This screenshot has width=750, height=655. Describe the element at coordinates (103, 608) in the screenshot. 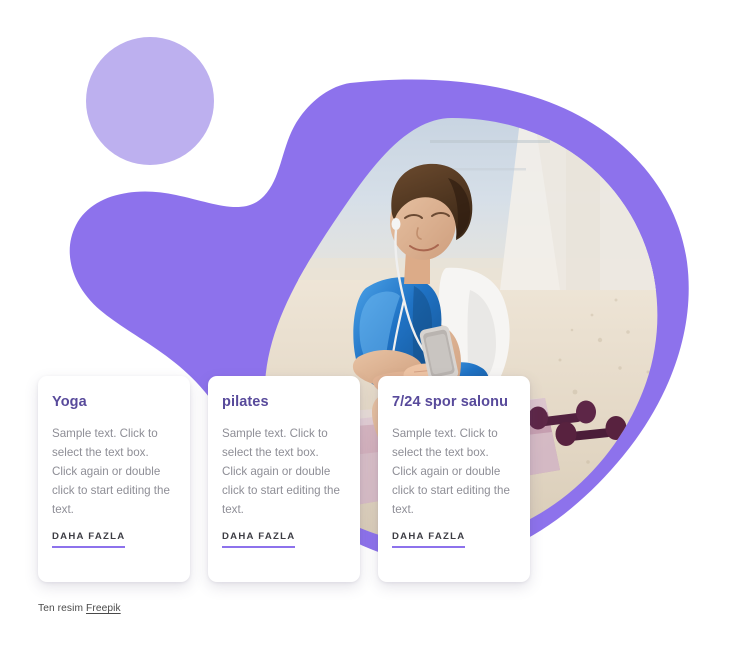

I see `photo-credit-link: Freepik` at that location.